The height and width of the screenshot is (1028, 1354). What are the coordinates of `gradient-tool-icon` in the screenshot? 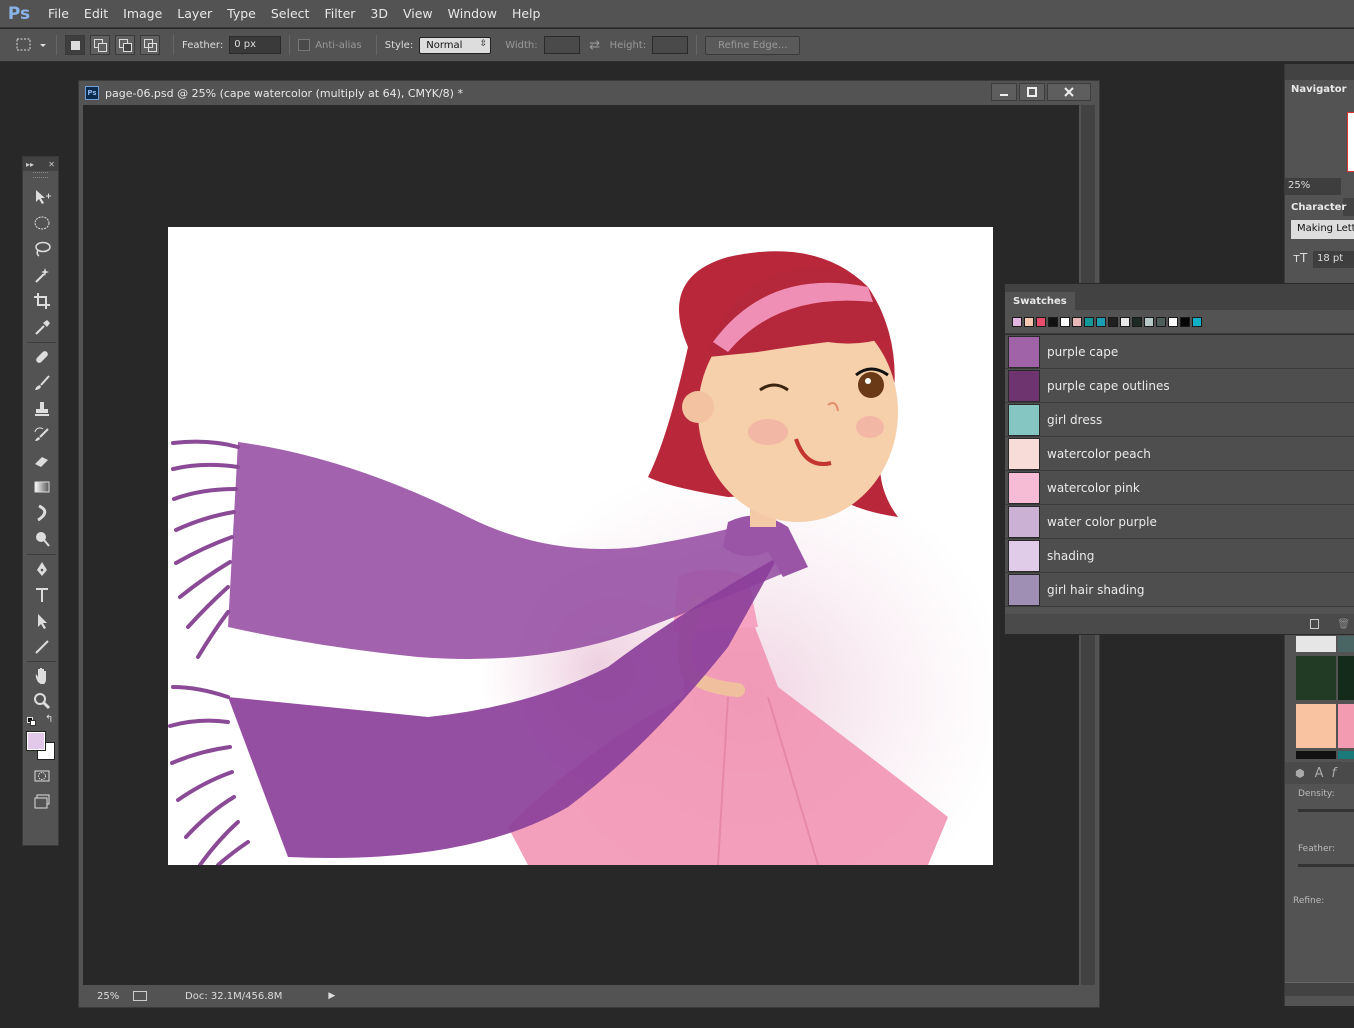 It's located at (41, 487).